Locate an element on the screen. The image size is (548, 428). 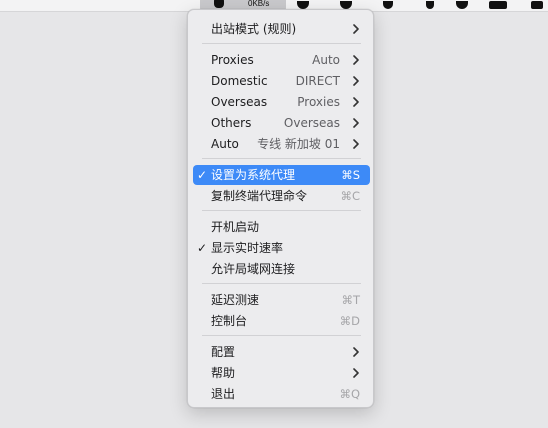
menu-item-allow-lan: 允许局域网连接 is located at coordinates (281, 269).